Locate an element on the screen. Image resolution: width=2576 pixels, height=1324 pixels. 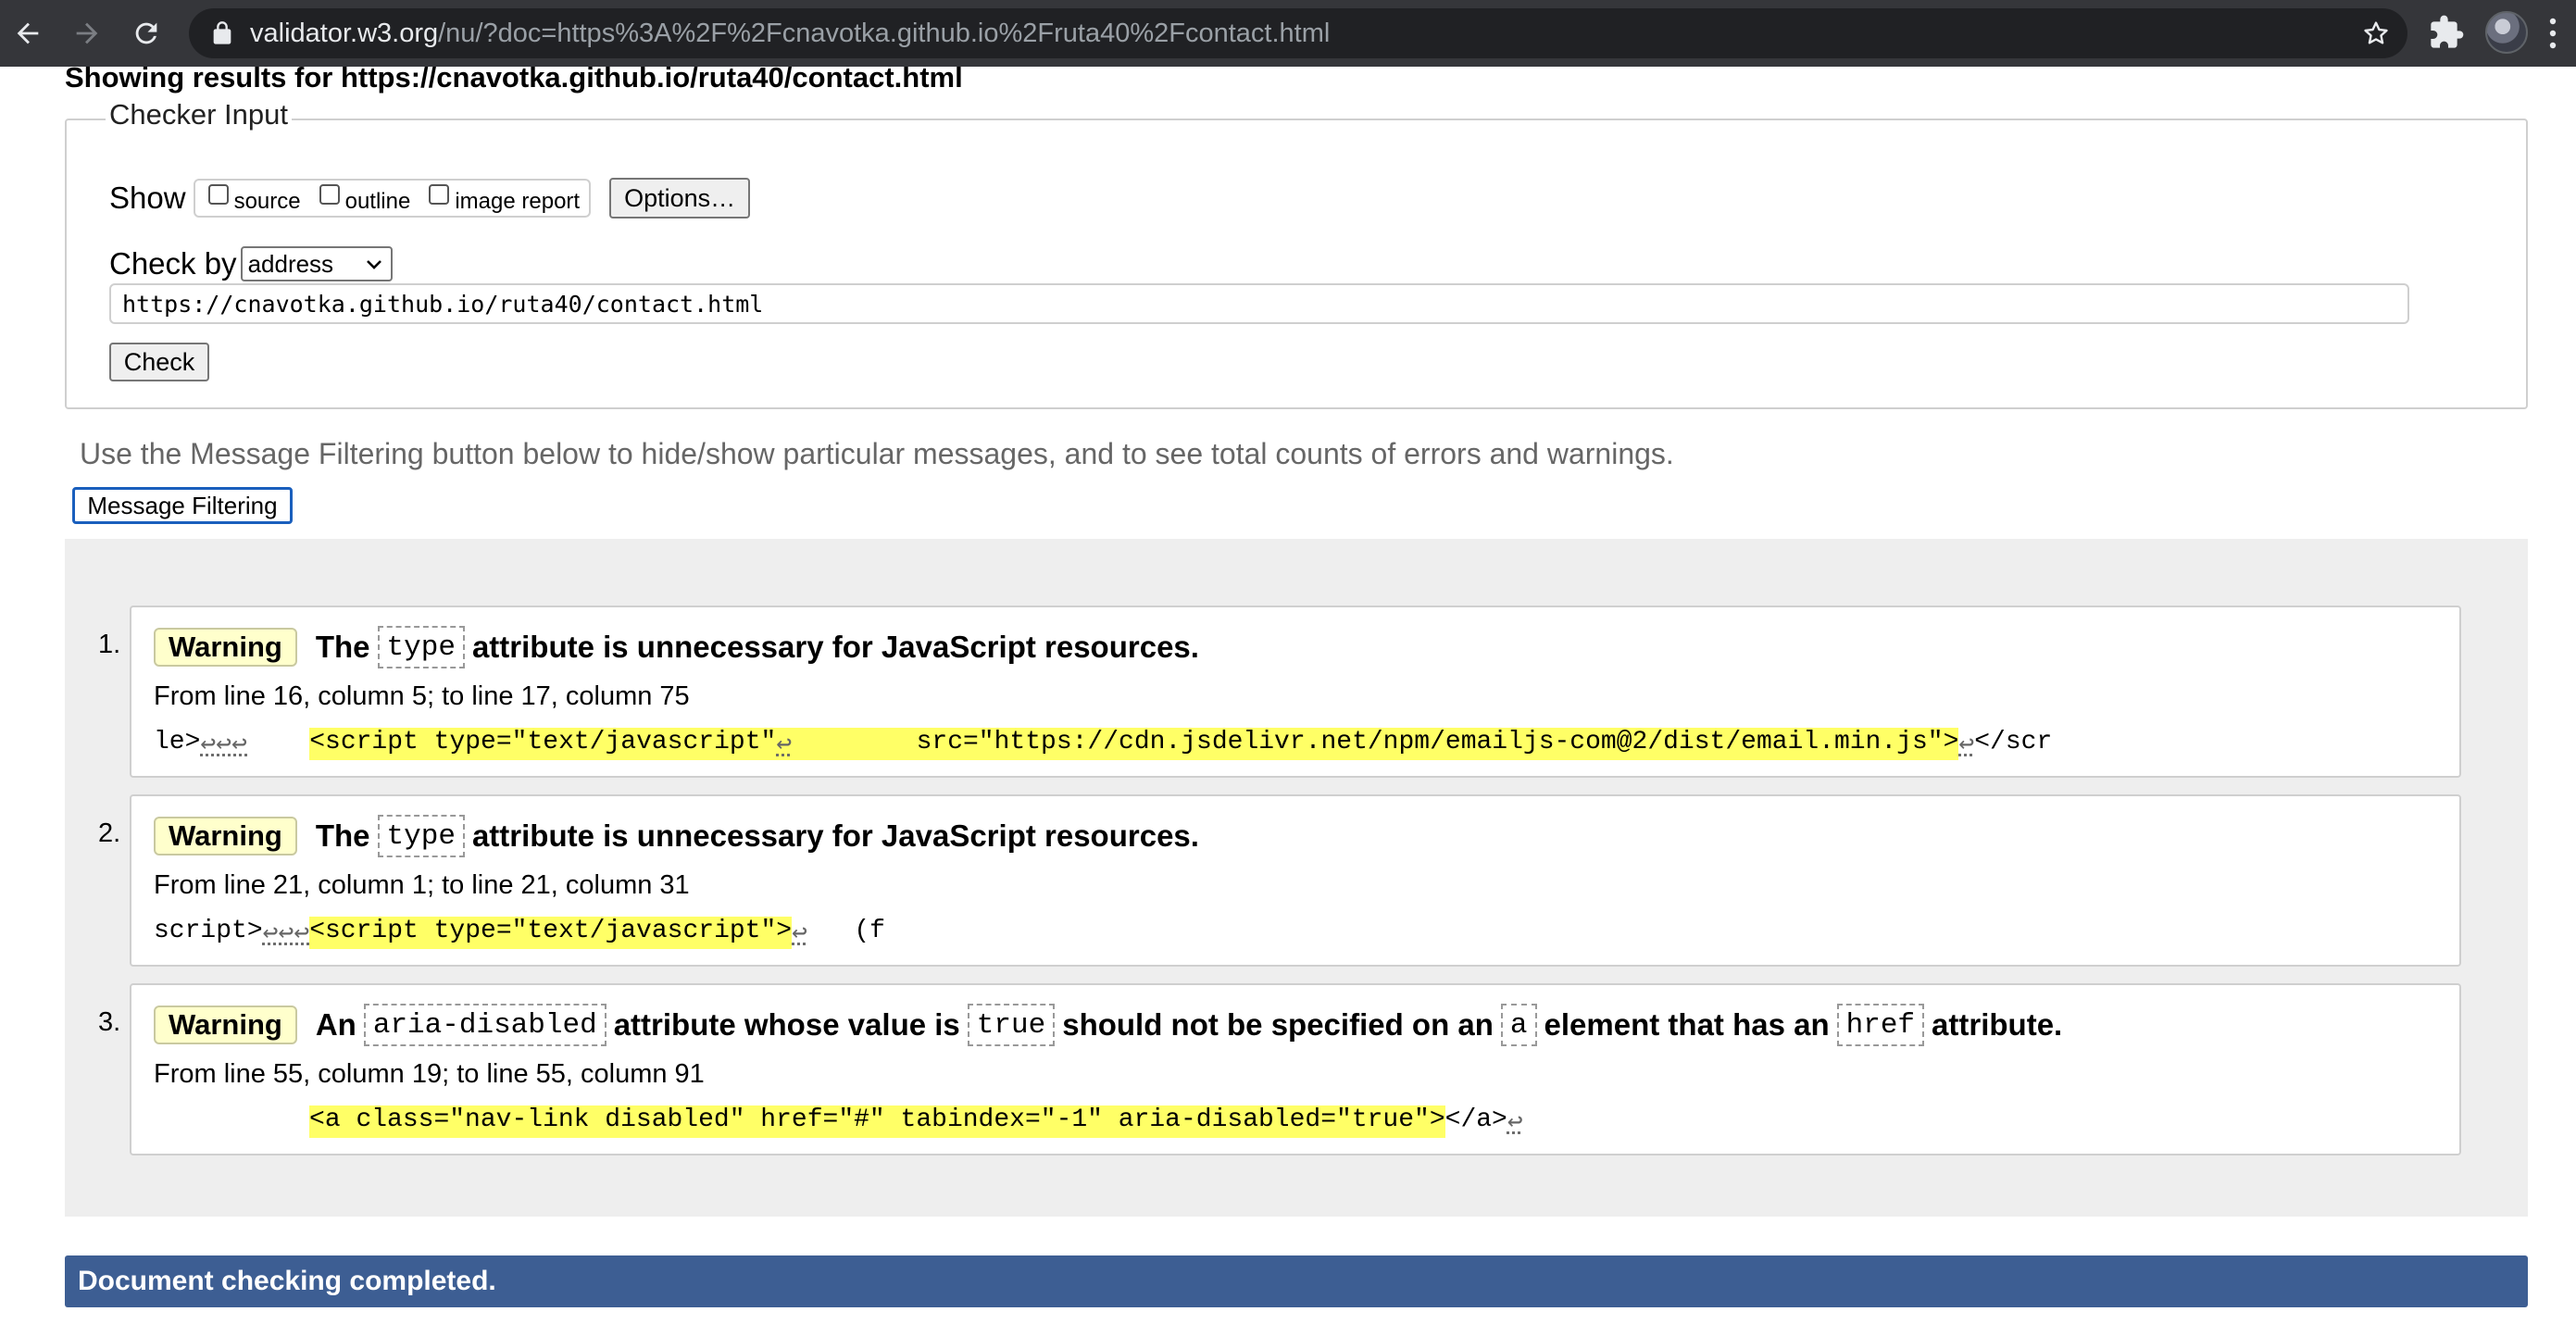
message-number: 2. is located at coordinates (109, 833).